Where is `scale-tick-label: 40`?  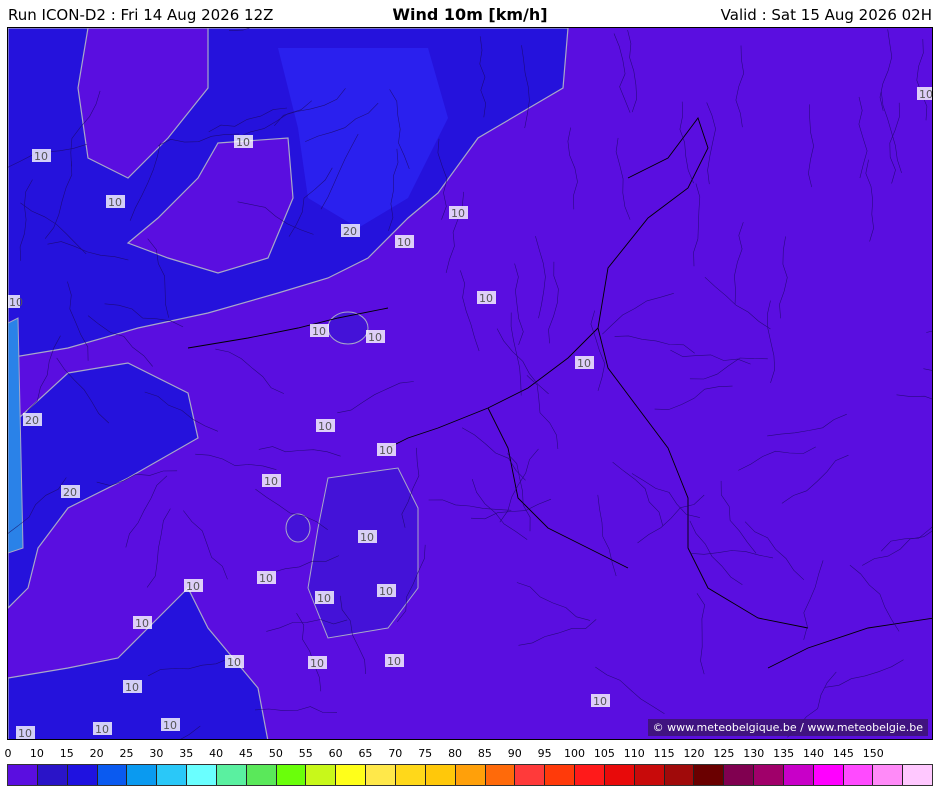
scale-tick-label: 40 is located at coordinates (216, 753).